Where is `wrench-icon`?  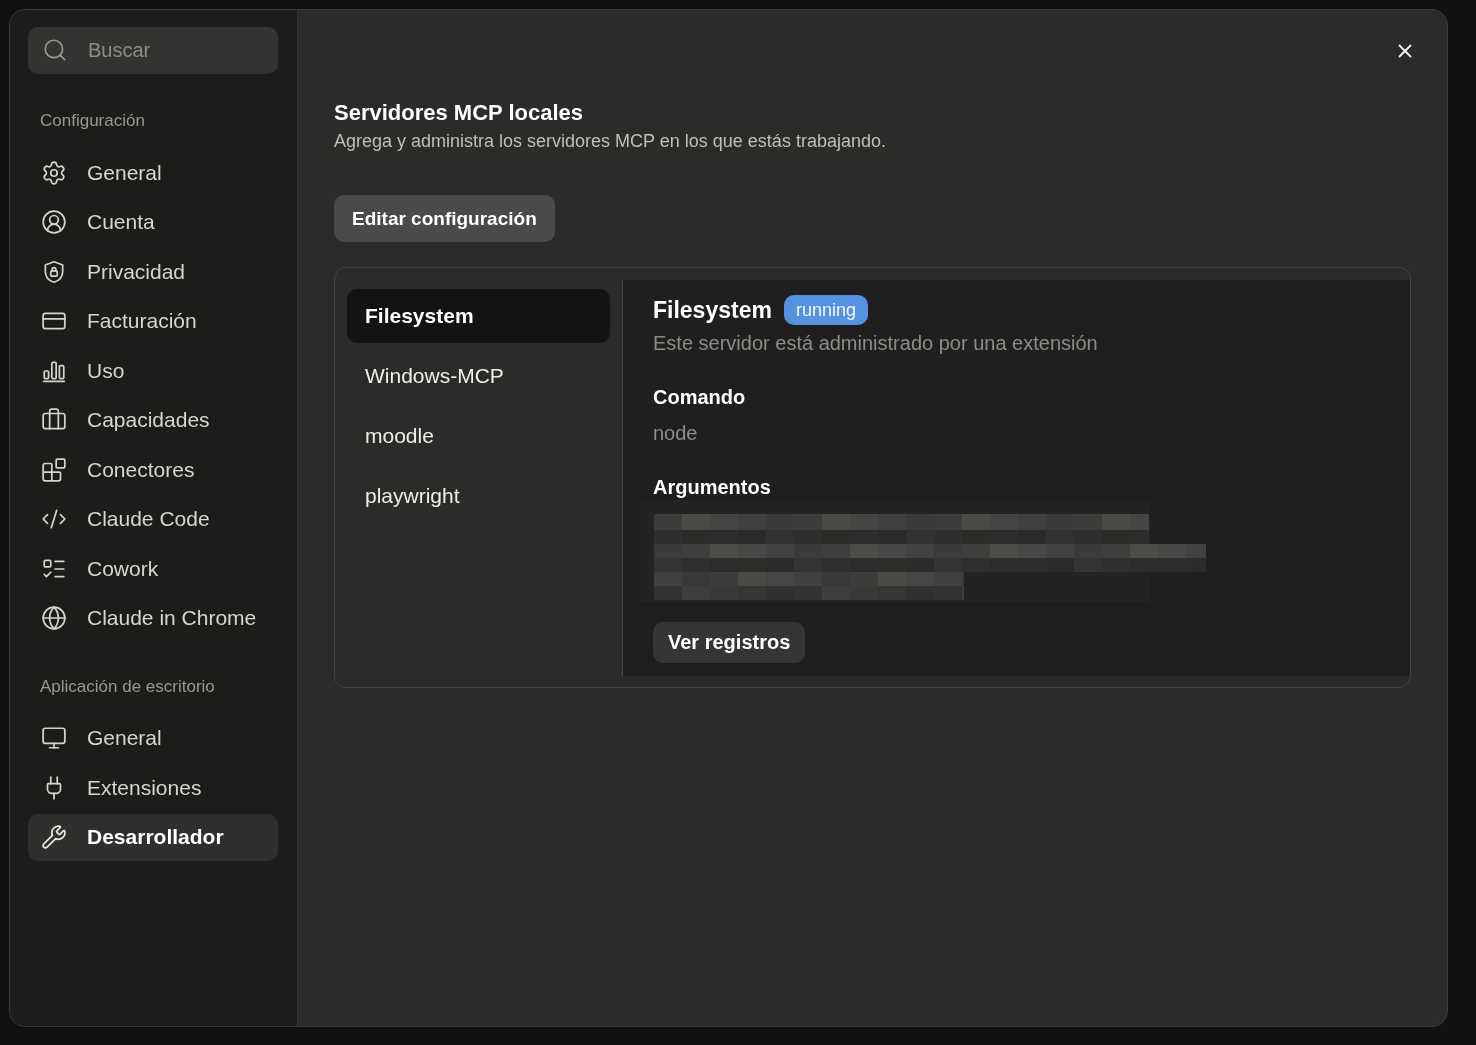 wrench-icon is located at coordinates (54, 837).